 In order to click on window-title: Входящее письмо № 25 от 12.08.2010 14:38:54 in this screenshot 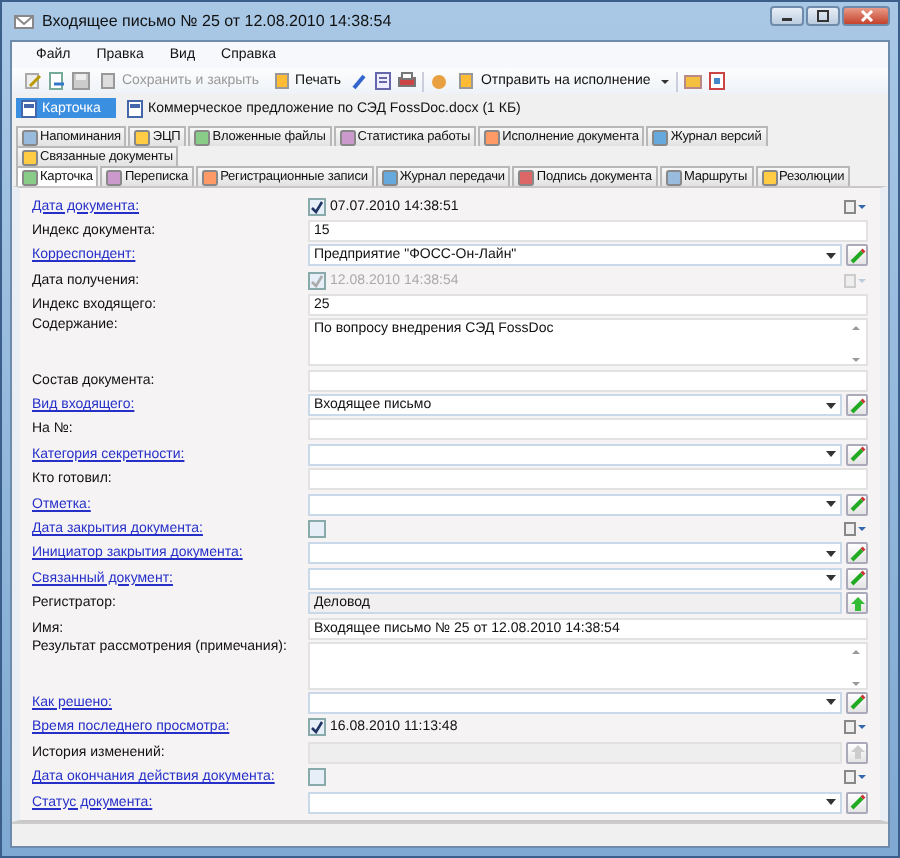, I will do `click(218, 21)`.